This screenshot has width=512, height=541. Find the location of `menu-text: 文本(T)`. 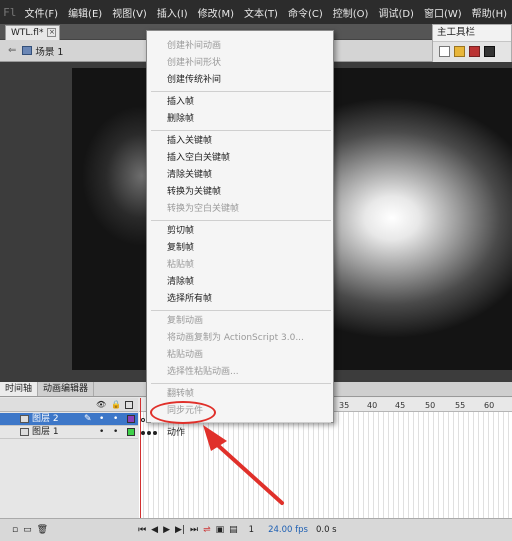

menu-text: 文本(T) is located at coordinates (261, 12).